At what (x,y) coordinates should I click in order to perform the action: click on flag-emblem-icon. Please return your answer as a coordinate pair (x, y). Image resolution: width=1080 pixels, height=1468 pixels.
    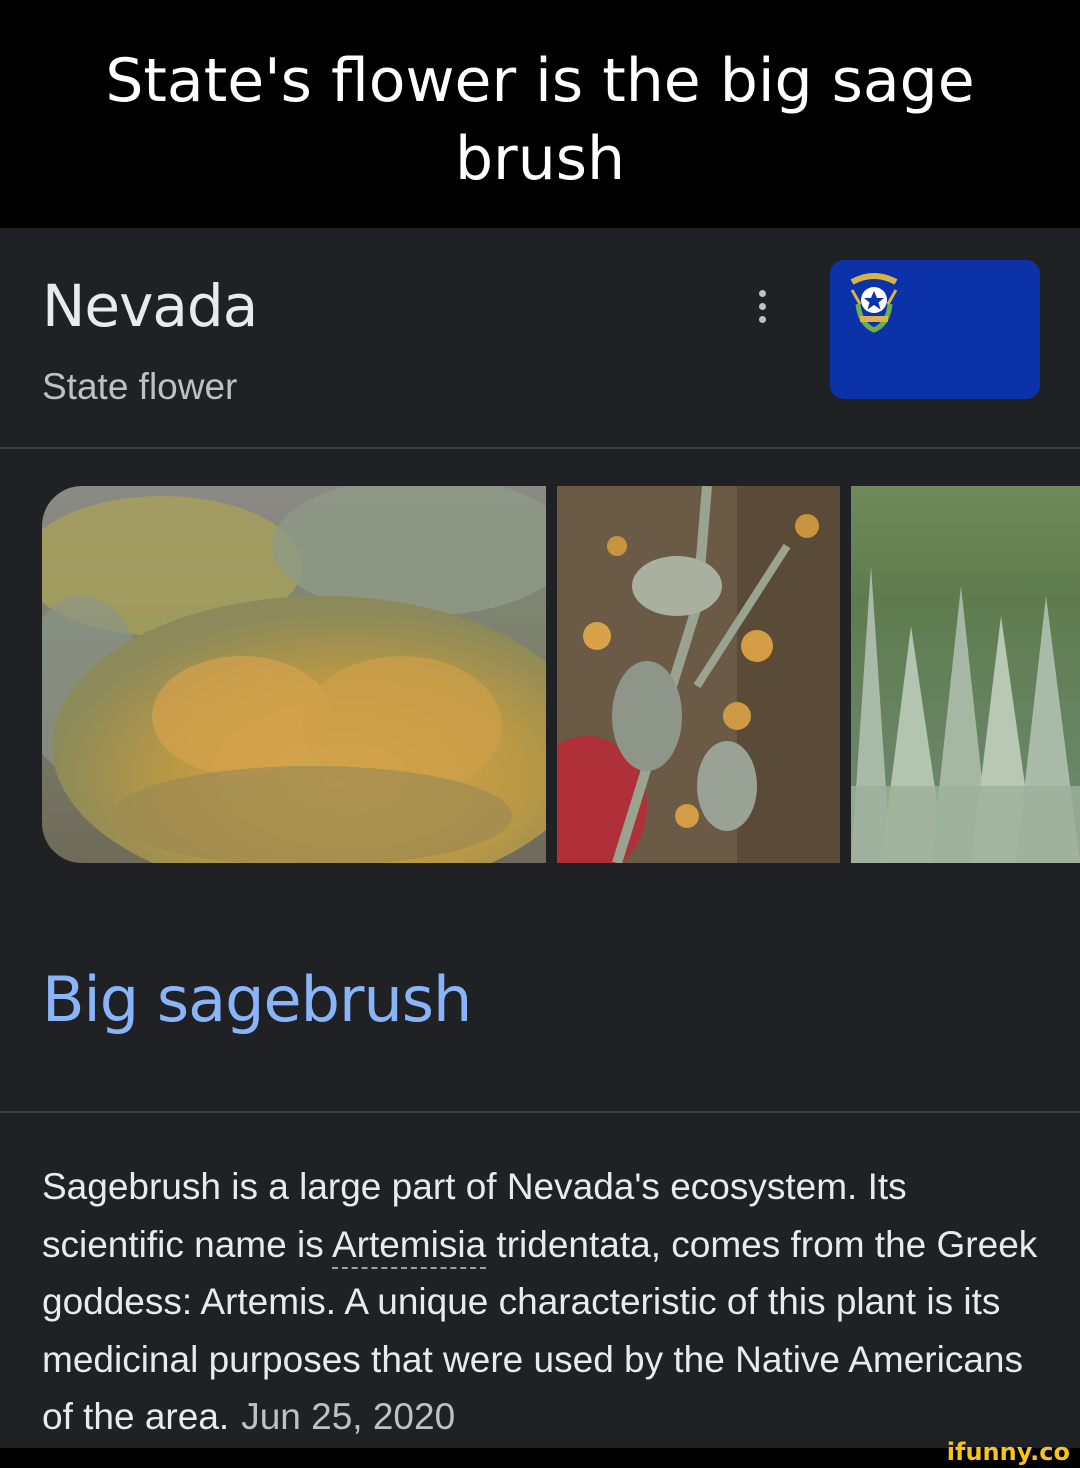
    Looking at the image, I should click on (935, 329).